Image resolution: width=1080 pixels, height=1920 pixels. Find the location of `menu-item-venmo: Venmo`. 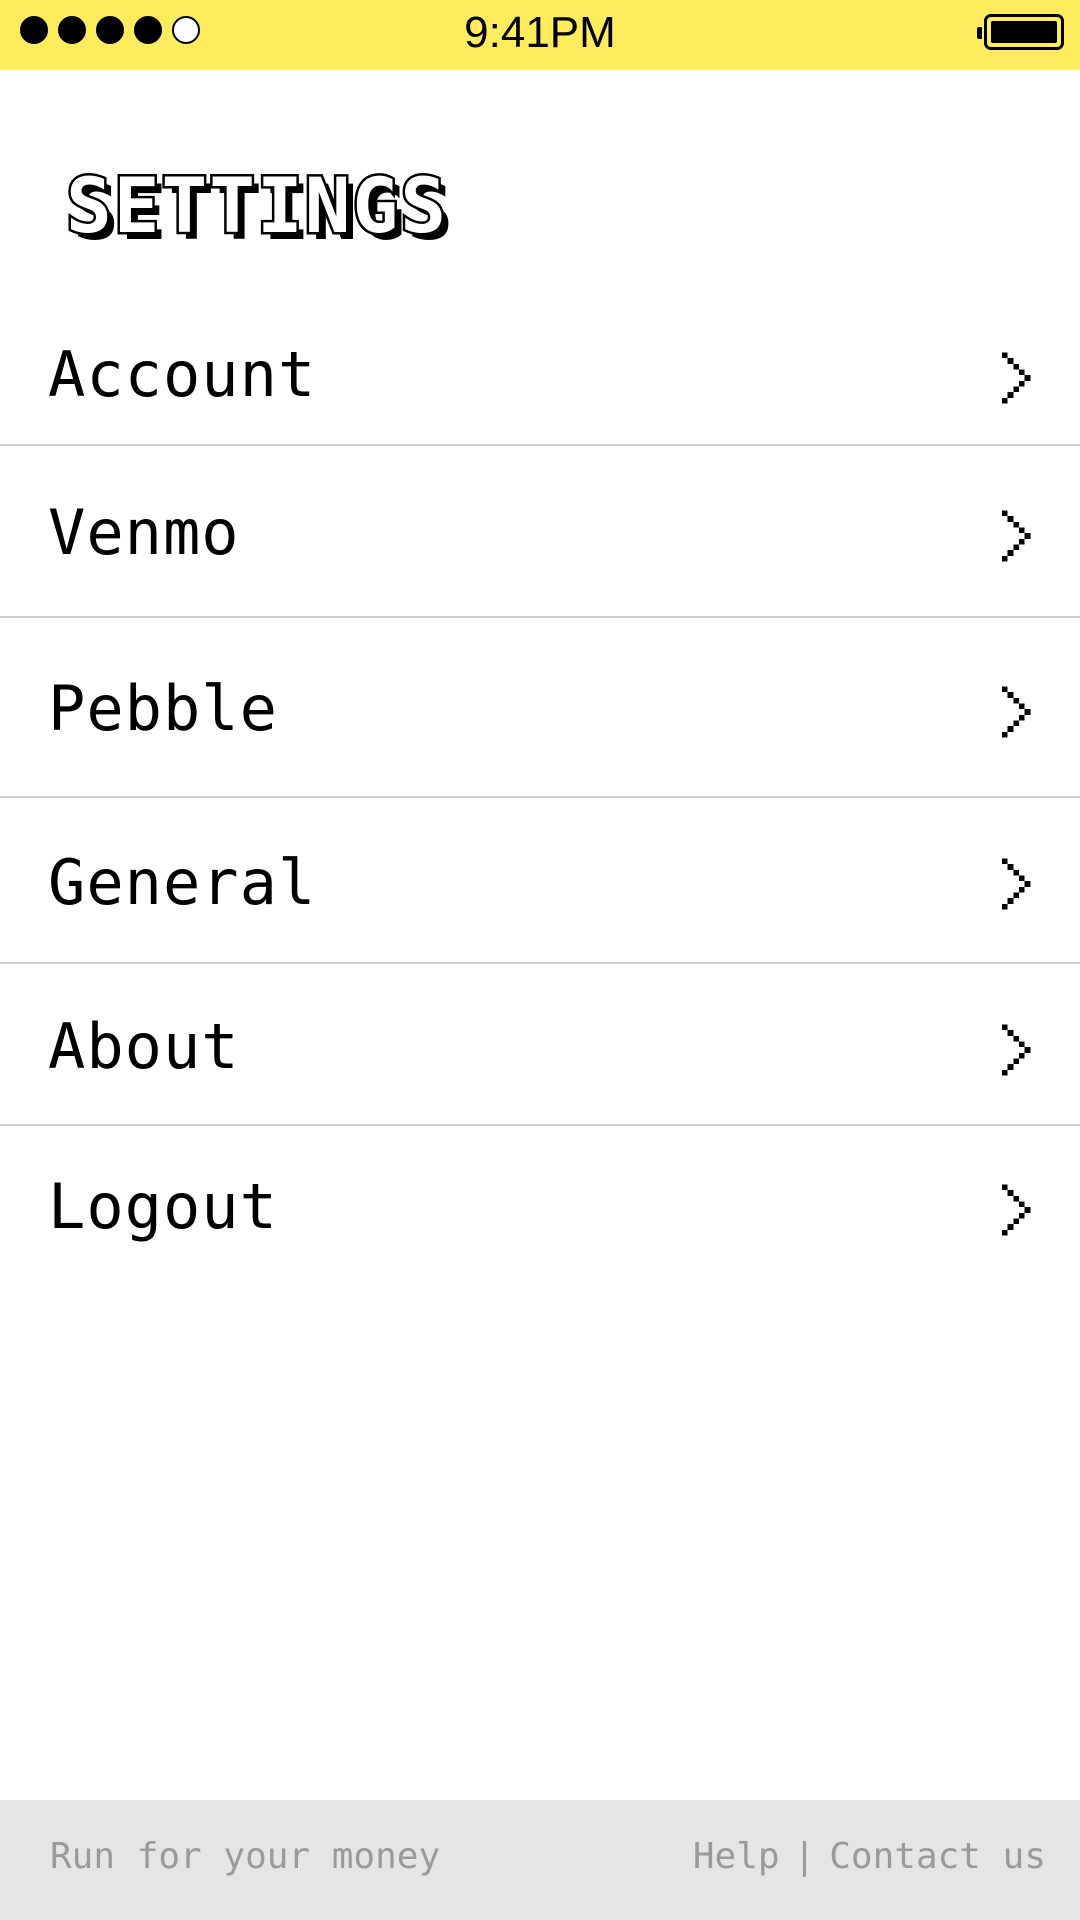

menu-item-venmo: Venmo is located at coordinates (540, 531).